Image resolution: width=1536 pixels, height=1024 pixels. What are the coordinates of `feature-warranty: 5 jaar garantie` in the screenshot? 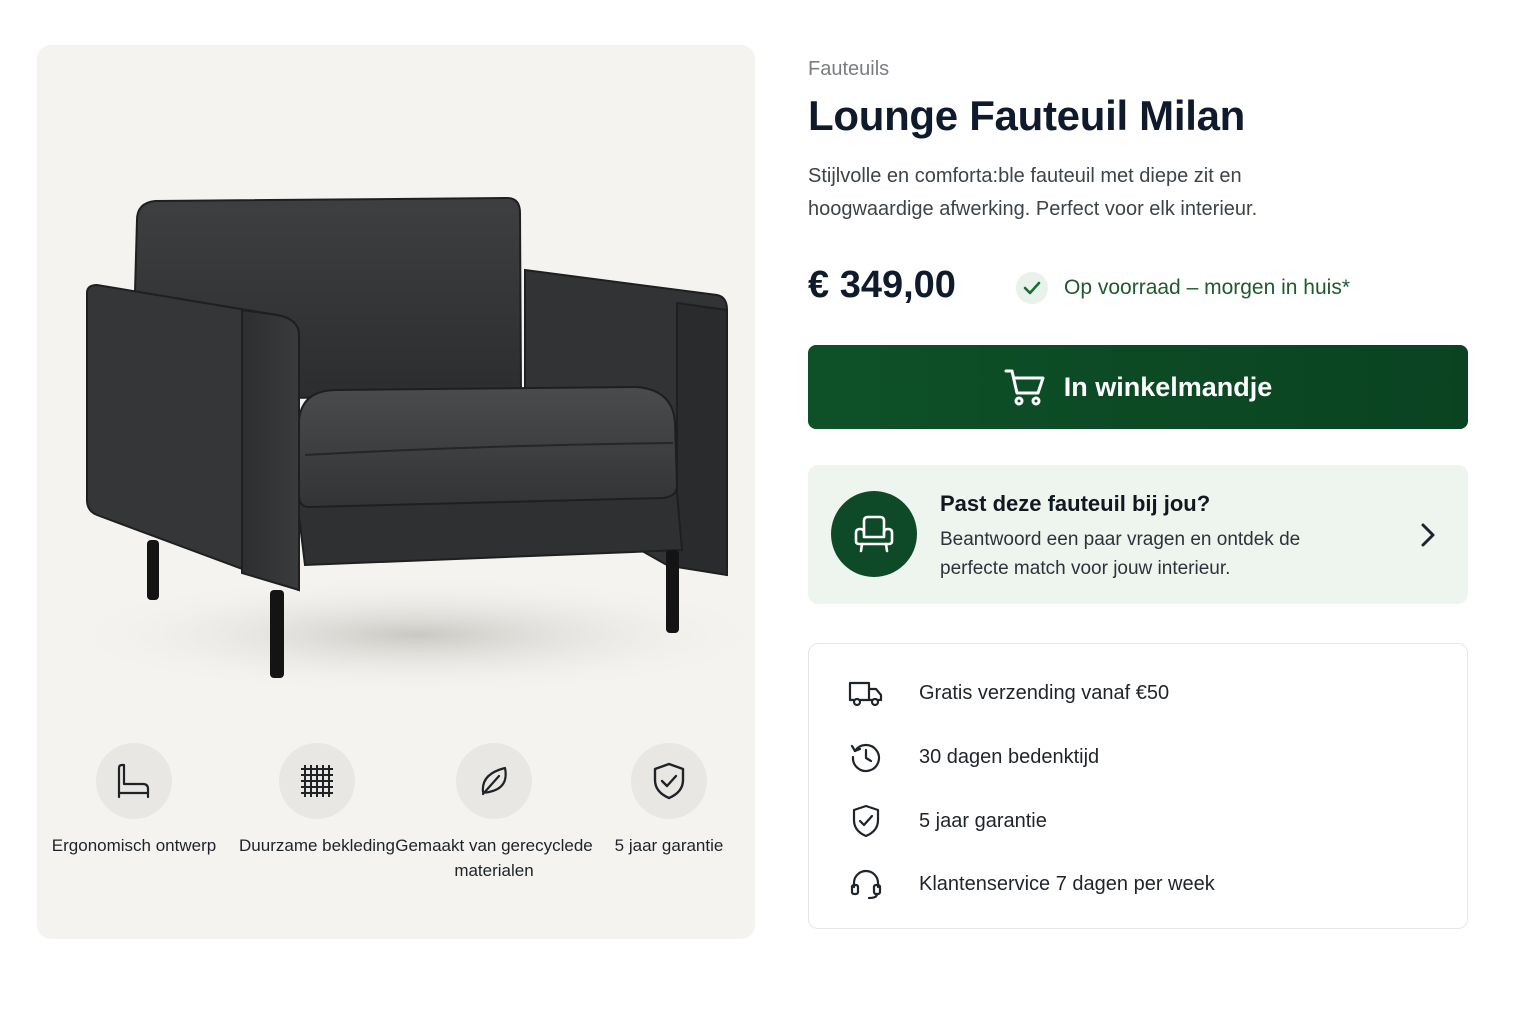 It's located at (662, 800).